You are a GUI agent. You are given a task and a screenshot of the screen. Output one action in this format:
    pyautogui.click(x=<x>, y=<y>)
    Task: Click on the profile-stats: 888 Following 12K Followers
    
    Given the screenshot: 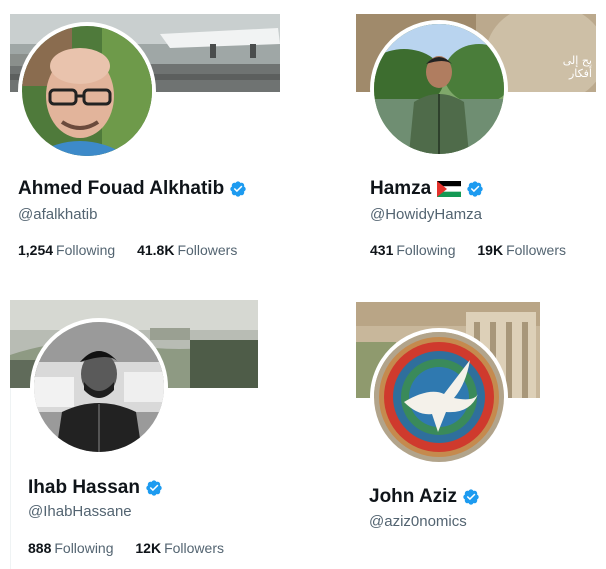 What is the action you would take?
    pyautogui.click(x=135, y=548)
    